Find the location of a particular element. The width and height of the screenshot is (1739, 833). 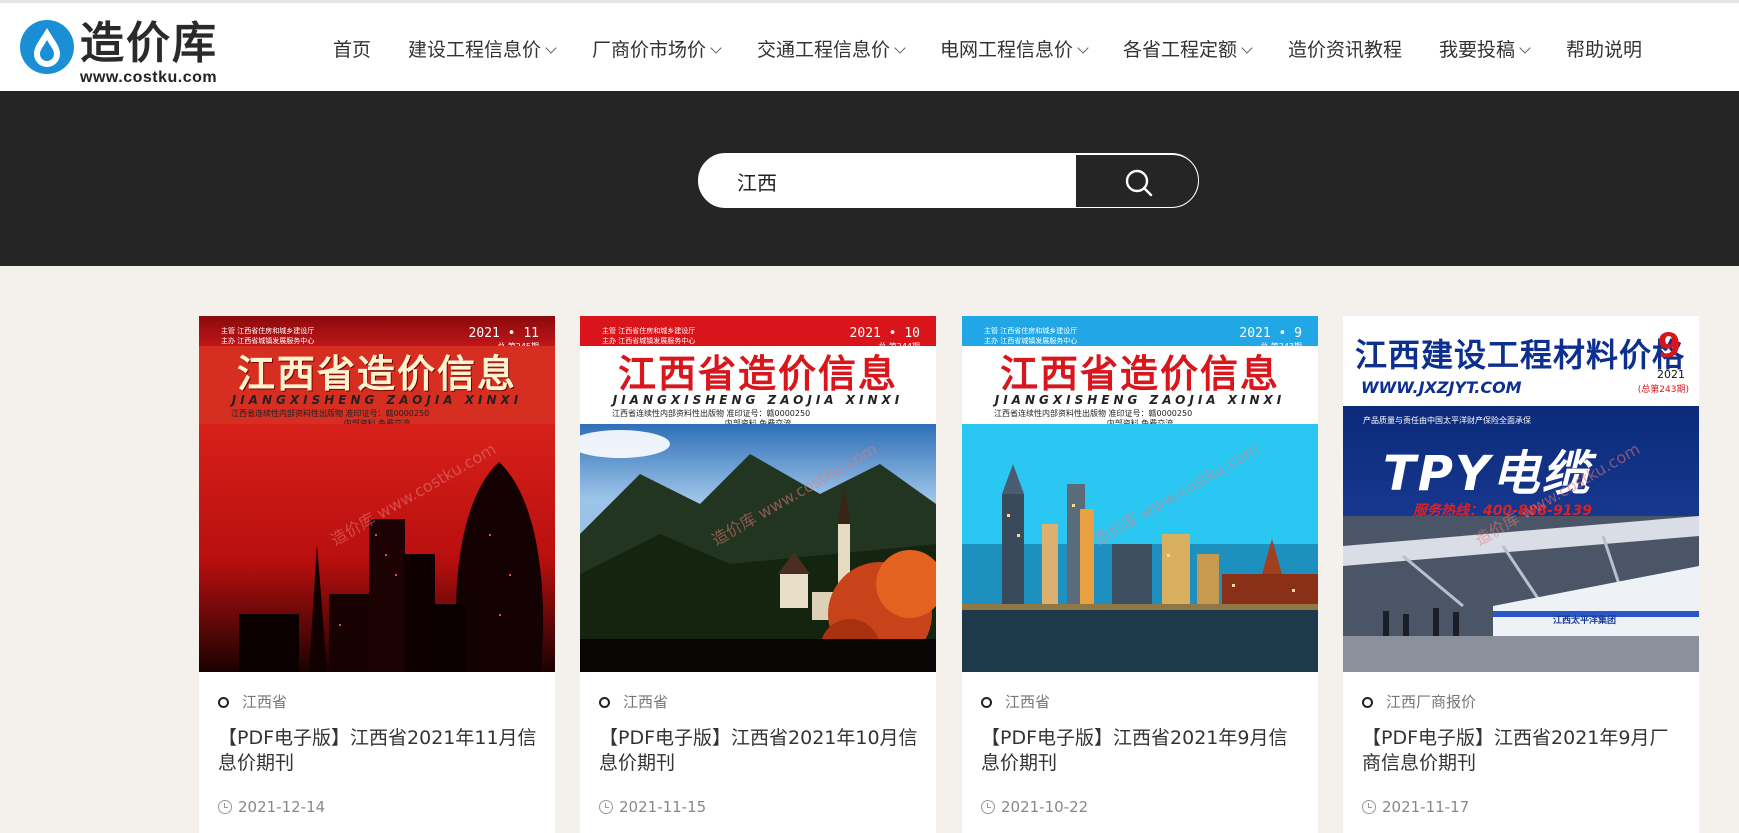

post-date: 2021-10-22 is located at coordinates (1034, 807).